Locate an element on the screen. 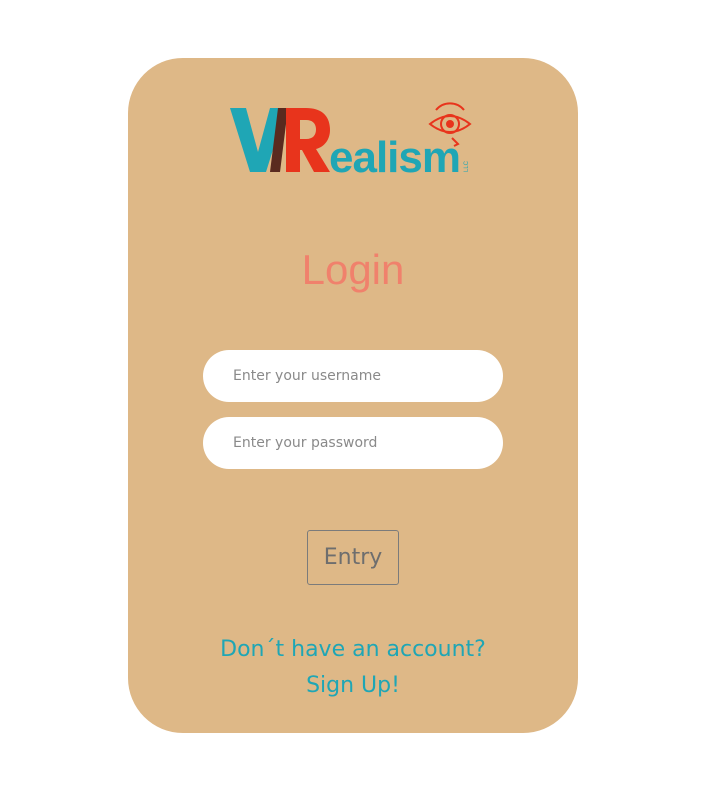 This screenshot has width=716, height=796. signup-question: Don´t have an account? is located at coordinates (353, 649).